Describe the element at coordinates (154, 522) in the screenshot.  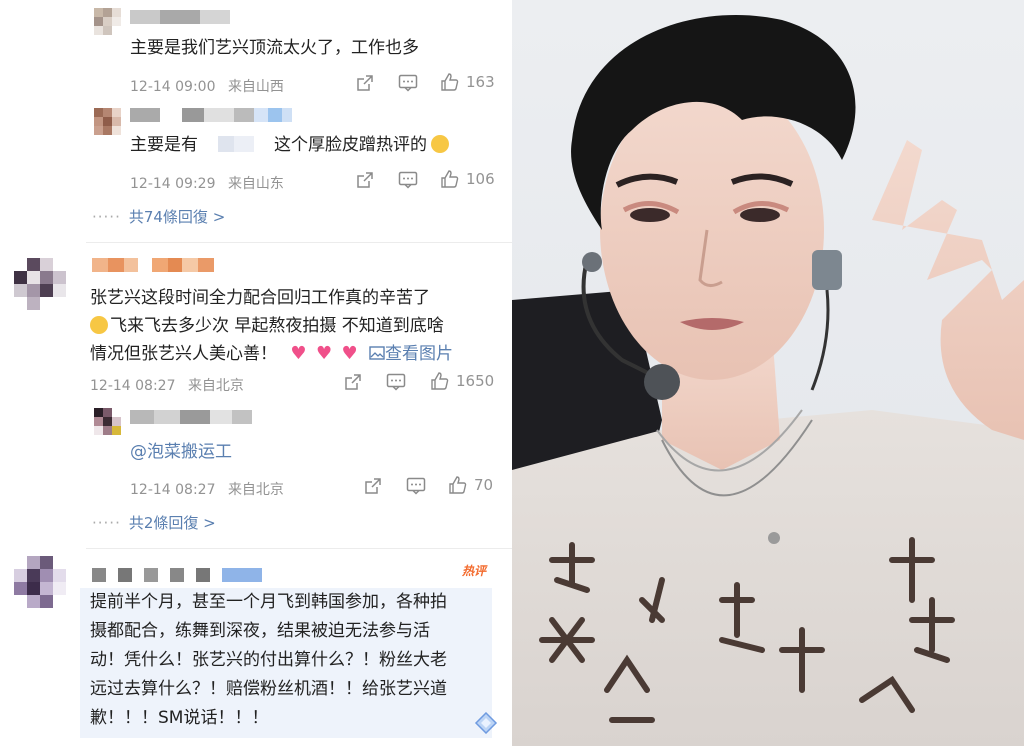
I see `more-replies-link: ····· 共2條回復 >` at that location.